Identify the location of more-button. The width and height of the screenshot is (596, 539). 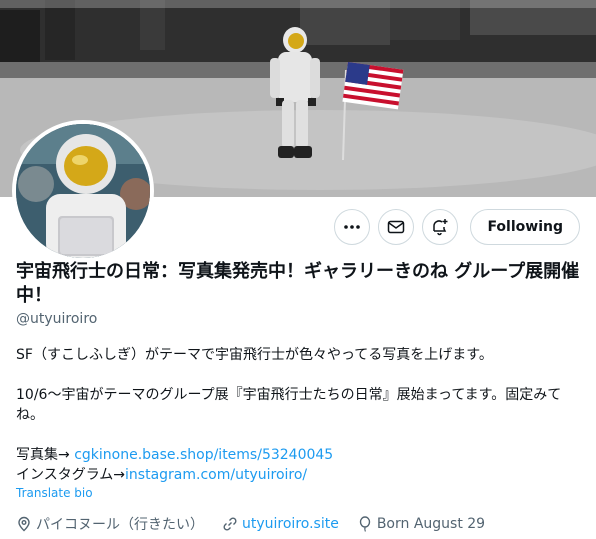
(352, 227).